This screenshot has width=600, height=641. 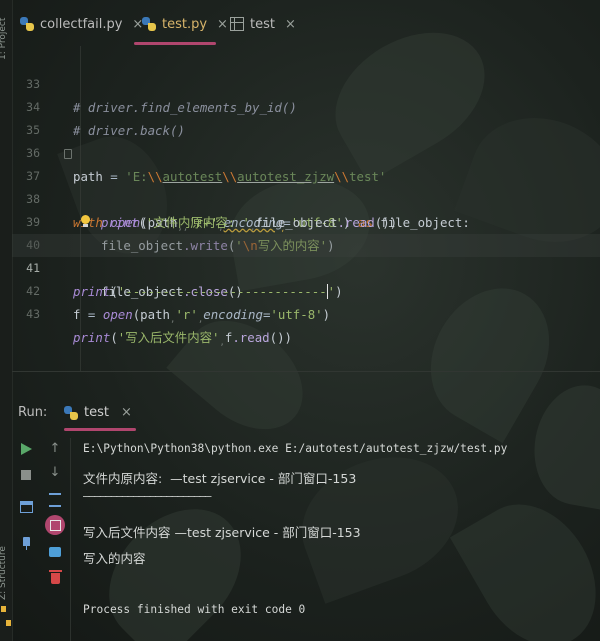 What do you see at coordinates (70, 539) in the screenshot?
I see `console-divider` at bounding box center [70, 539].